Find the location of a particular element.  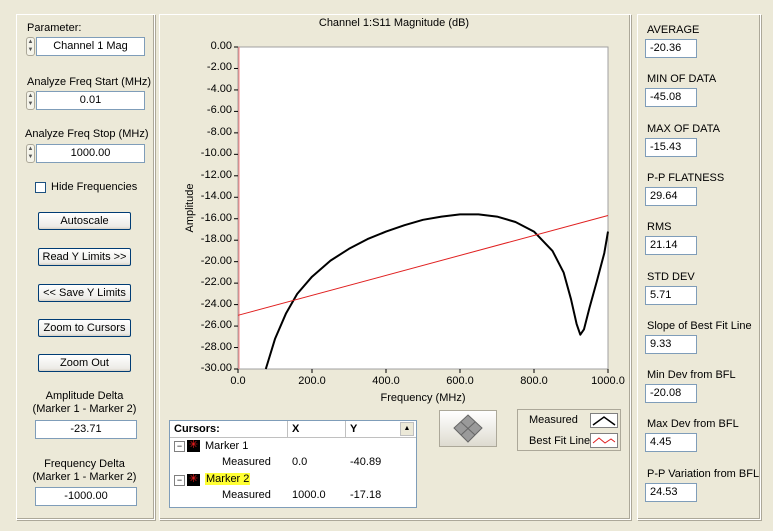

stat-label: AVERAGE is located at coordinates (673, 30).